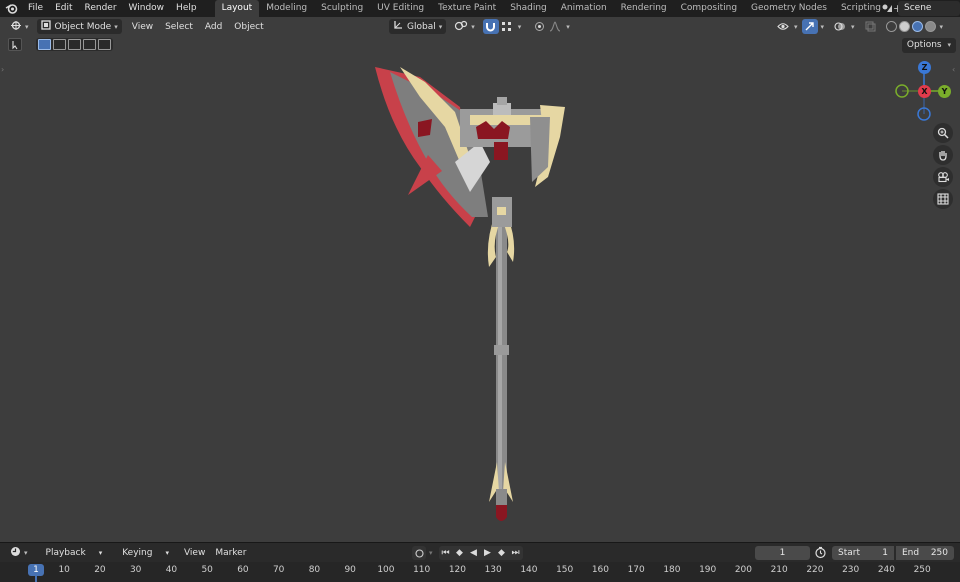  Describe the element at coordinates (943, 199) in the screenshot. I see `grid-perspective-icon` at that location.